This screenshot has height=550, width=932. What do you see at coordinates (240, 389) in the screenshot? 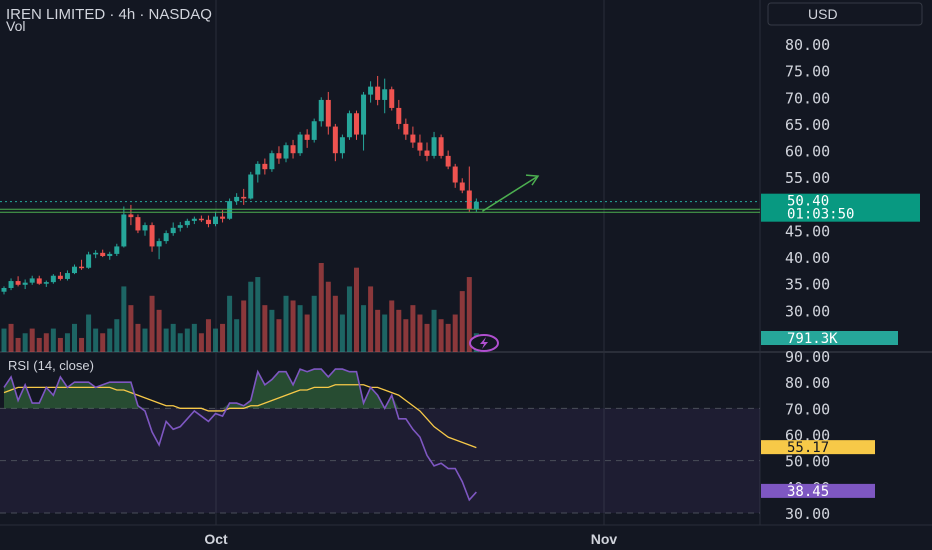
I see `rsi-overbought-fill` at bounding box center [240, 389].